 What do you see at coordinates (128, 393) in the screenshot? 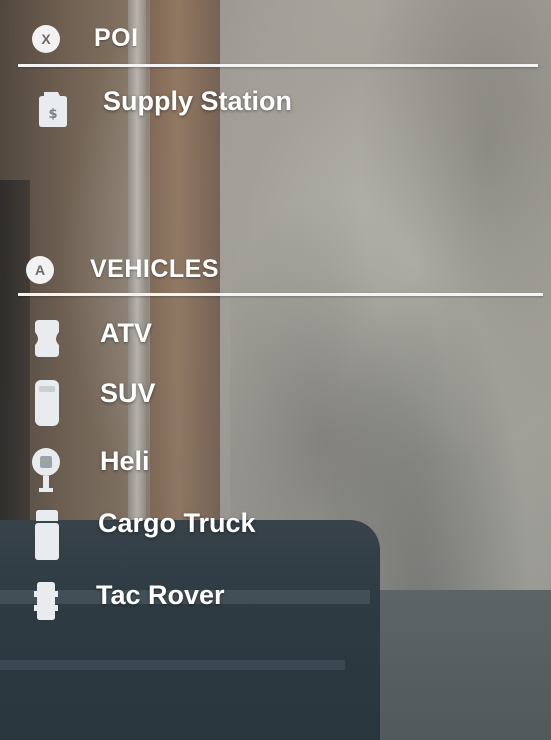
I see `legend-item-label: SUV` at bounding box center [128, 393].